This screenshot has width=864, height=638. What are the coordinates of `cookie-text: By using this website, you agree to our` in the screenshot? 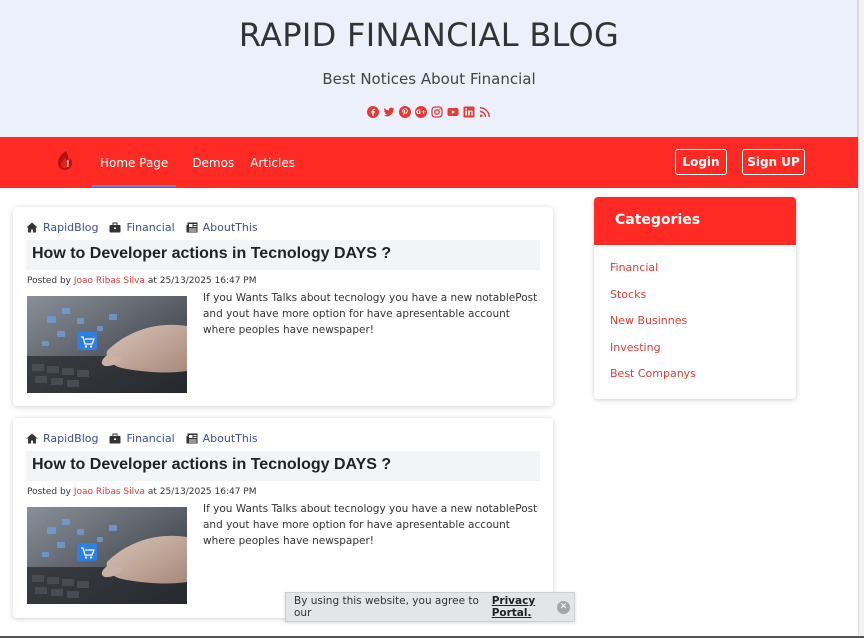 It's located at (386, 607).